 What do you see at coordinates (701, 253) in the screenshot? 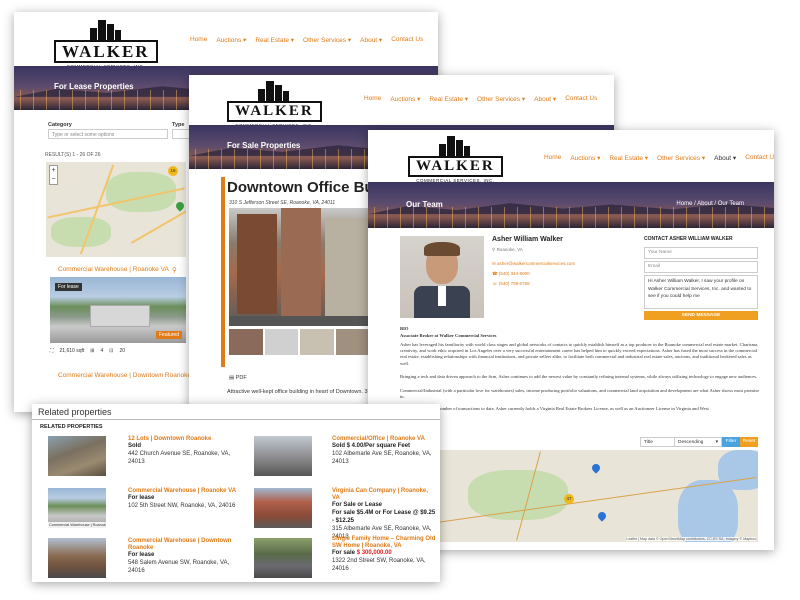
I see `name-input: Your Name` at bounding box center [701, 253].